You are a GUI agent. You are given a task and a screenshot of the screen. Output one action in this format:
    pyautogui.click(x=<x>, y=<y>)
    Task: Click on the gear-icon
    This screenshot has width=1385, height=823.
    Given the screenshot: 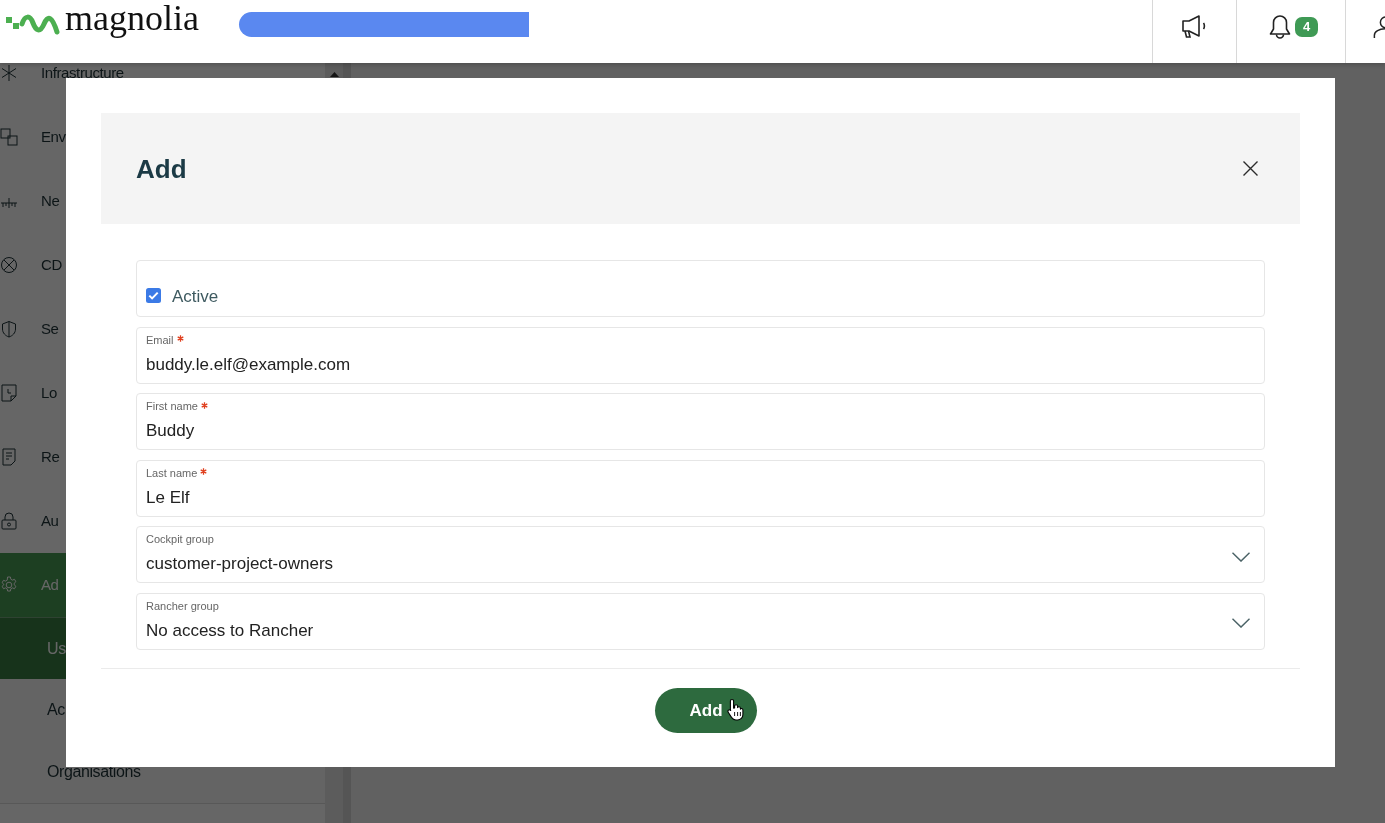 What is the action you would take?
    pyautogui.click(x=9, y=585)
    